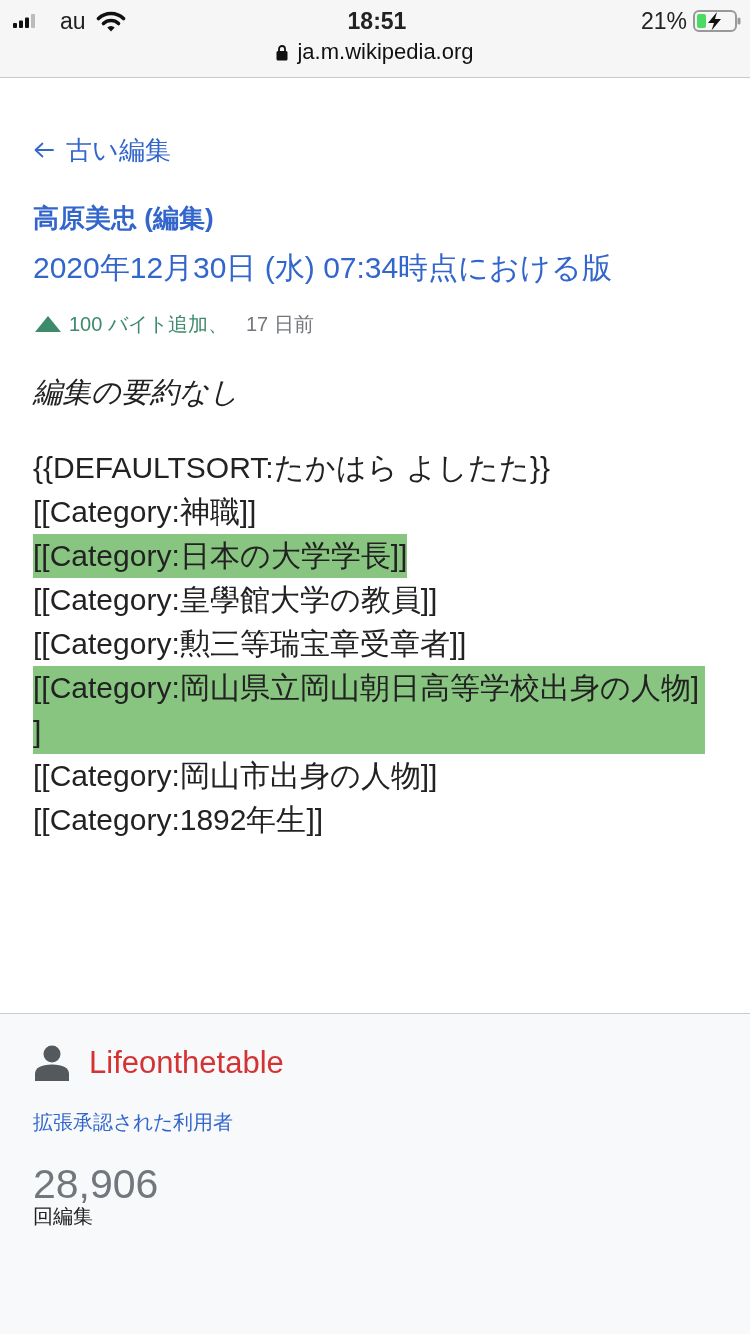 The width and height of the screenshot is (750, 1334). Describe the element at coordinates (123, 218) in the screenshot. I see `revision-title-link: 高原美忠 (編集)` at that location.